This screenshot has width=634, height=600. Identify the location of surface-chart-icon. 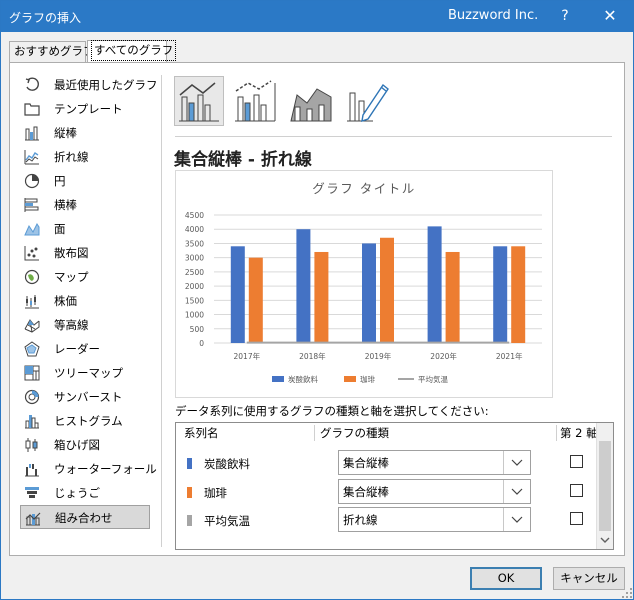
(32, 326).